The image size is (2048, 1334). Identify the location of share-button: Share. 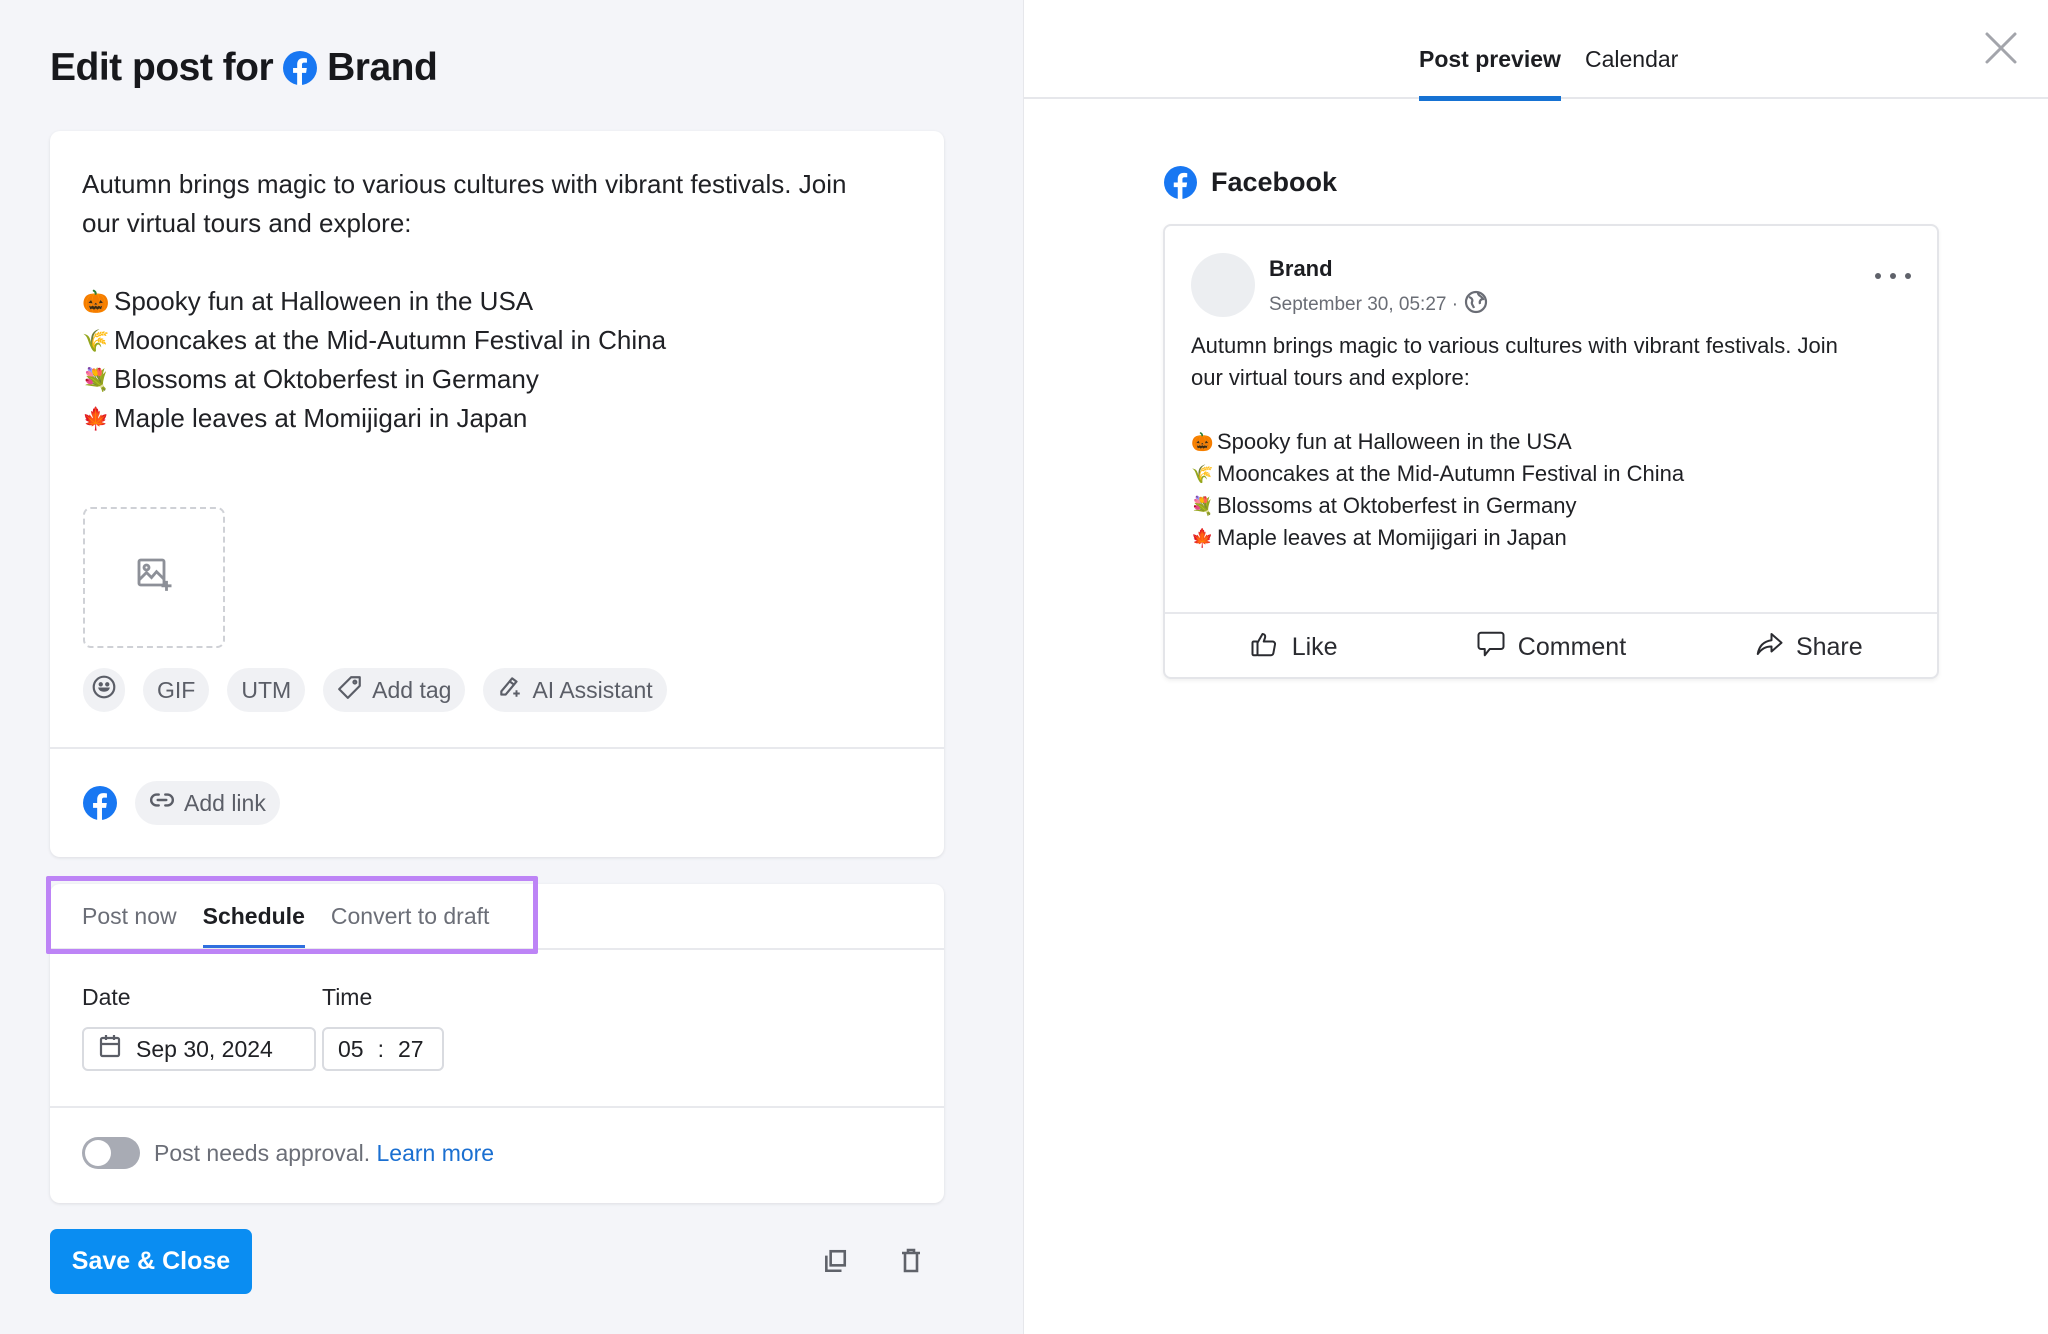
(1808, 647).